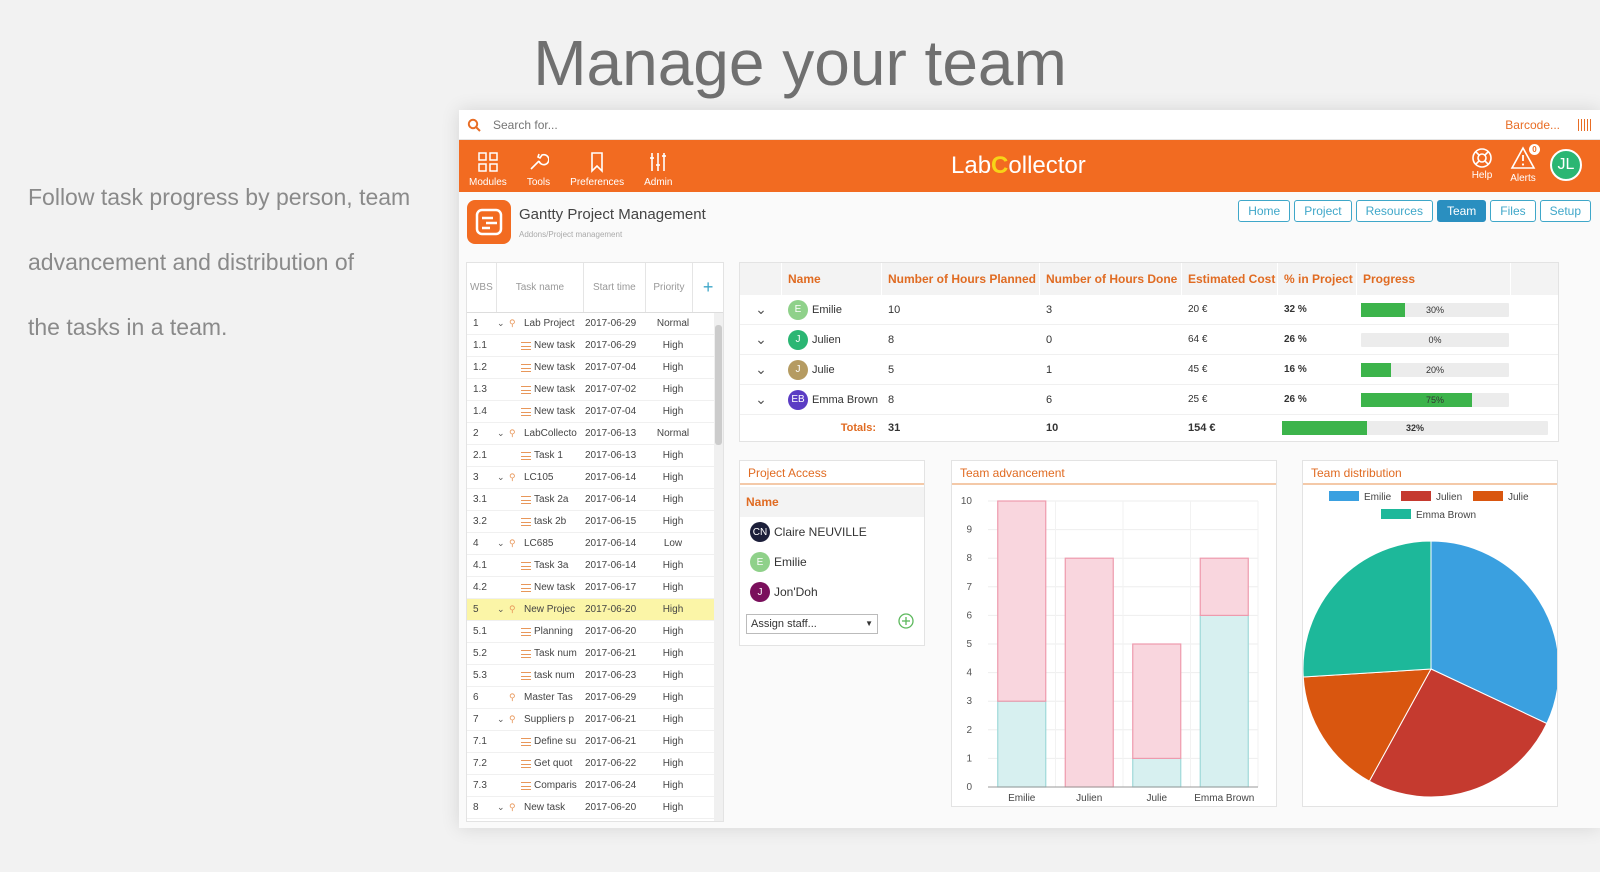 Image resolution: width=1600 pixels, height=872 pixels. I want to click on pie-slice, so click(1367, 609).